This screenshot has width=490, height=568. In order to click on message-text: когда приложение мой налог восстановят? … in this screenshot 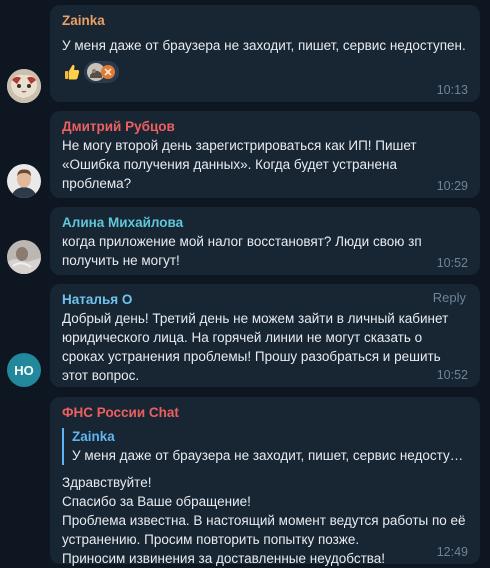, I will do `click(242, 251)`.